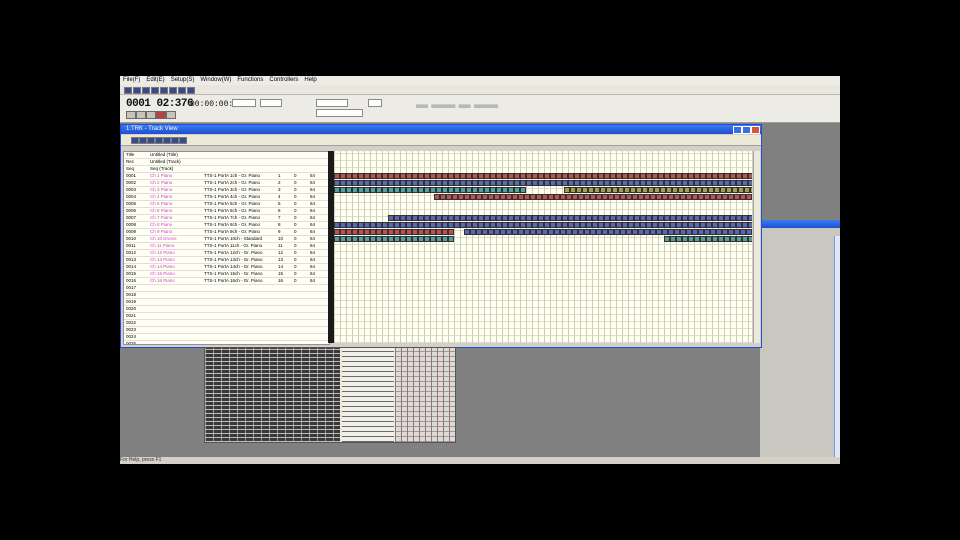  I want to click on menu-item: Edit(E), so click(155, 80).